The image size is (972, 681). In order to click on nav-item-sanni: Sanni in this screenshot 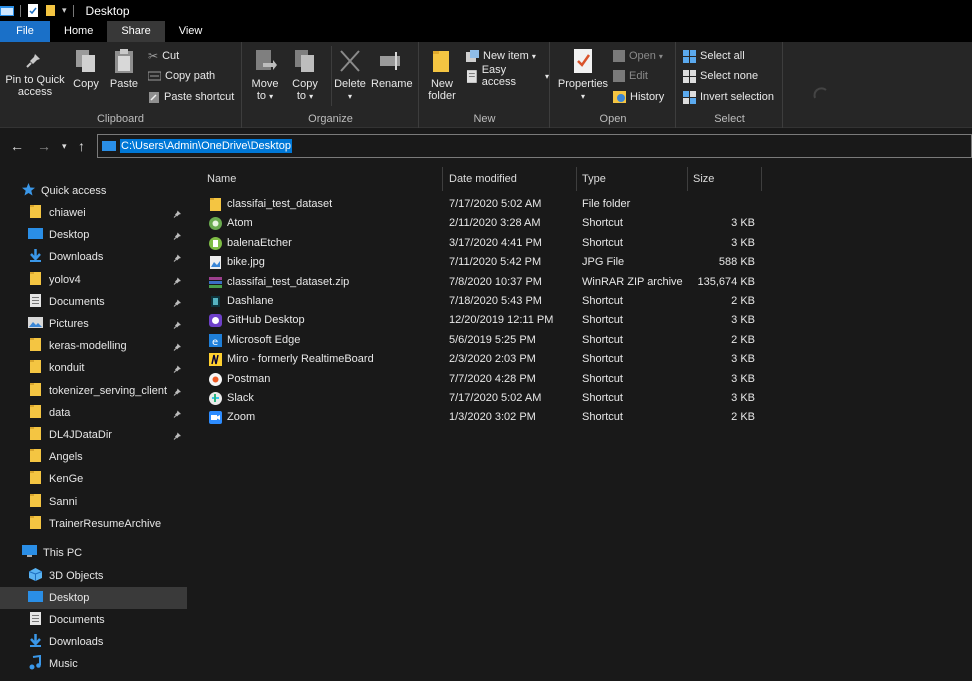, I will do `click(93, 502)`.